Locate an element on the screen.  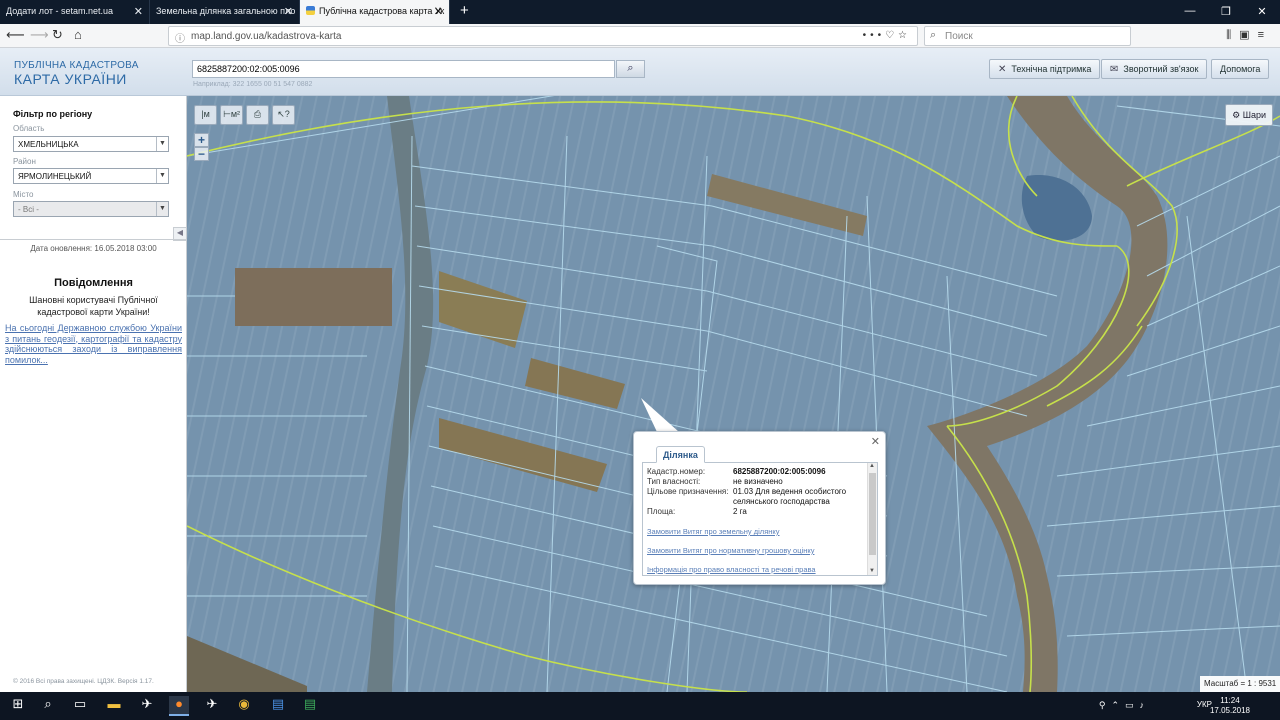
minimize-icon: — is located at coordinates (1190, 9).